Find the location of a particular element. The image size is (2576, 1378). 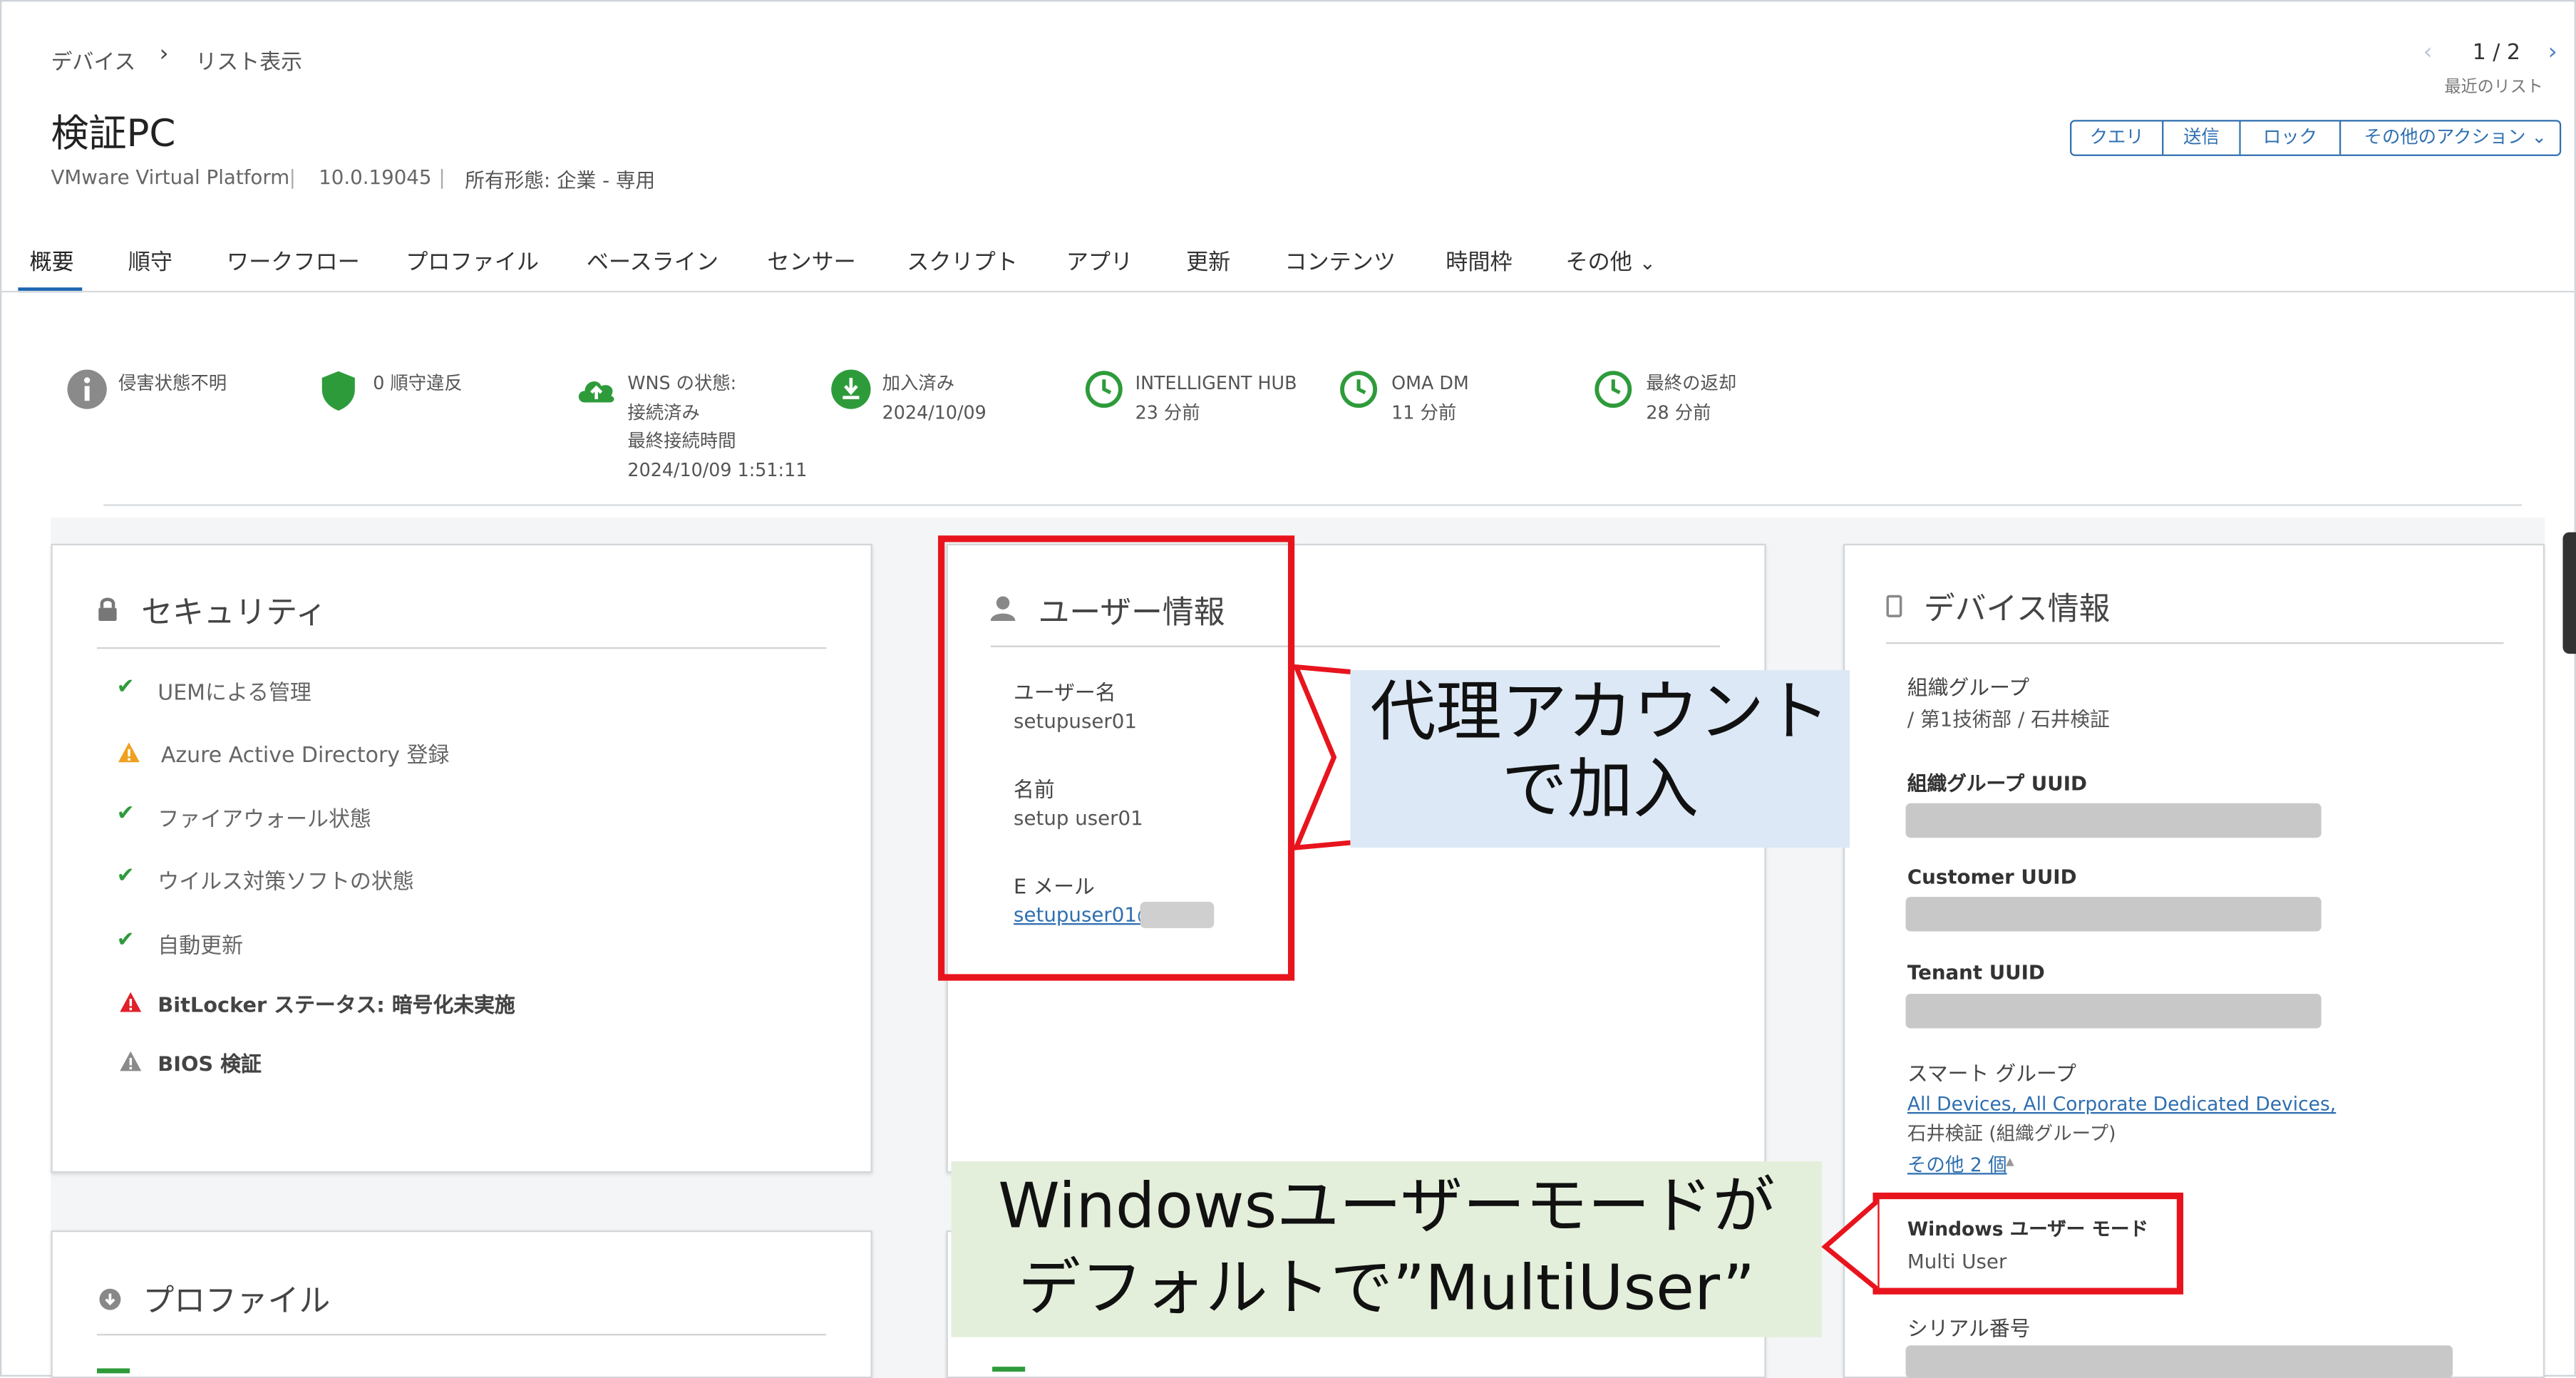

hub-status: INTELLIGENT HUB 23 分前 is located at coordinates (1216, 398).